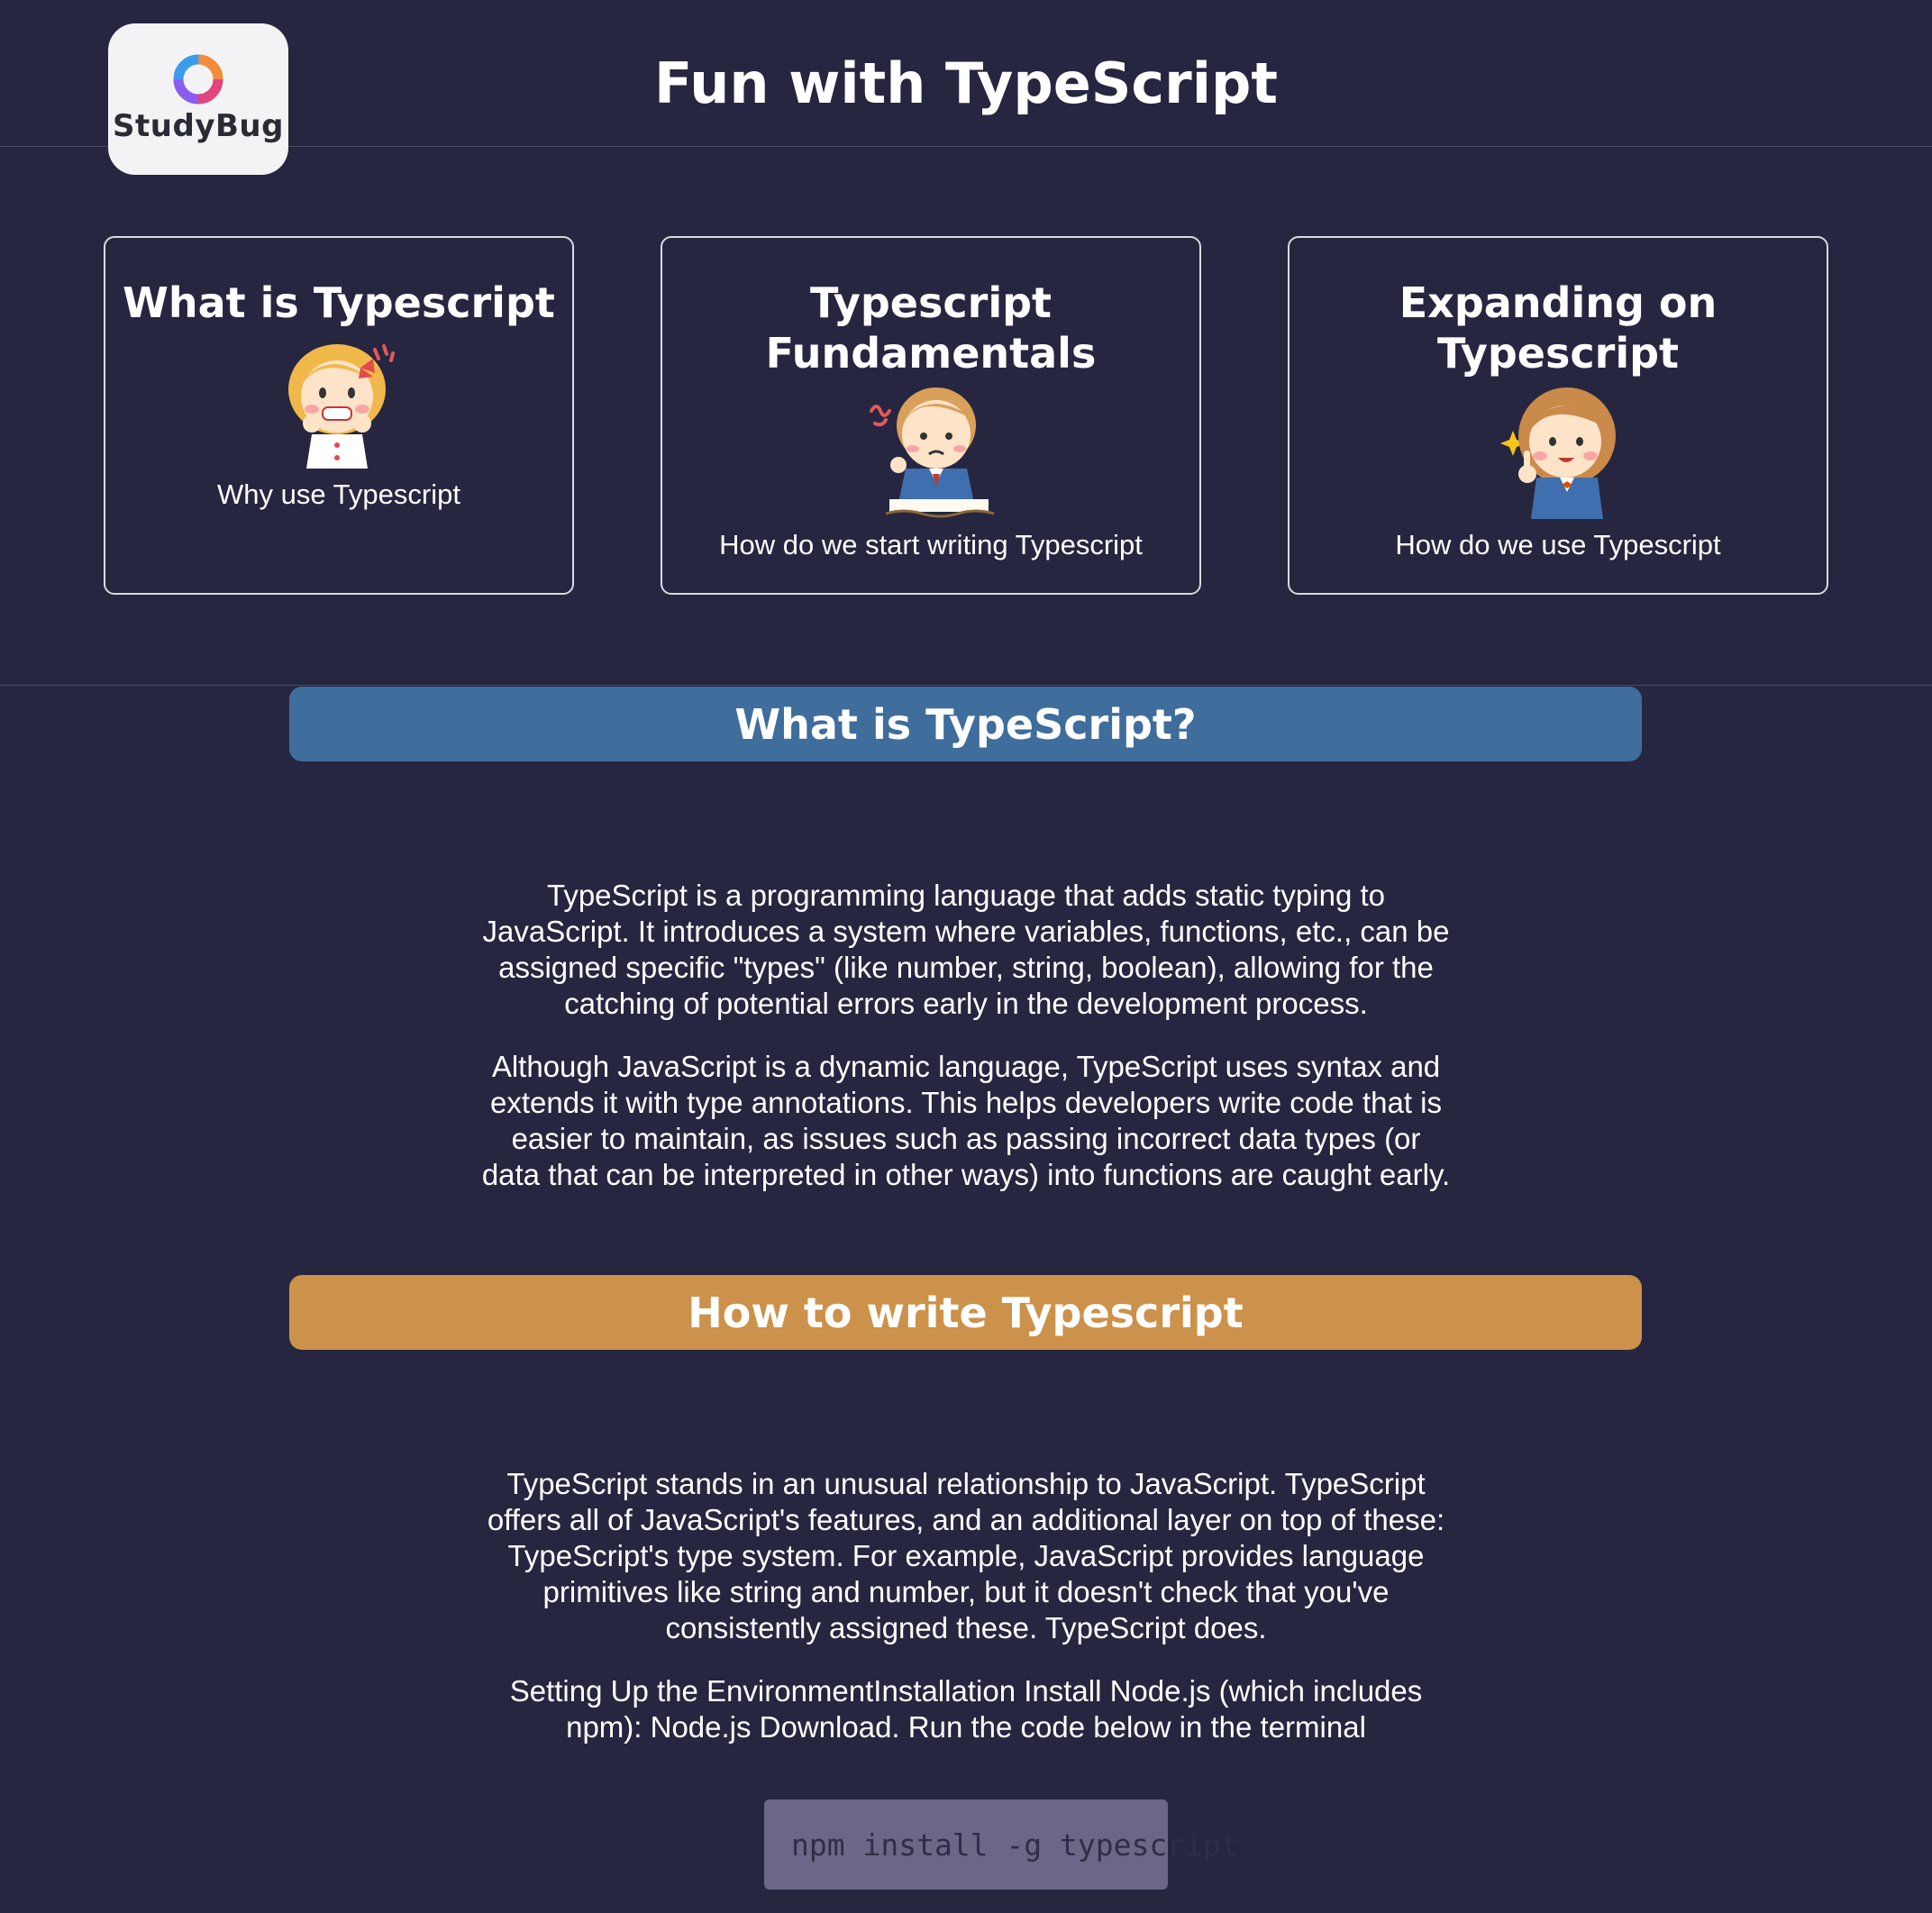 The image size is (1932, 1913). What do you see at coordinates (965, 724) in the screenshot?
I see `section-heading-what-is-typescript: What is TypeScript?` at bounding box center [965, 724].